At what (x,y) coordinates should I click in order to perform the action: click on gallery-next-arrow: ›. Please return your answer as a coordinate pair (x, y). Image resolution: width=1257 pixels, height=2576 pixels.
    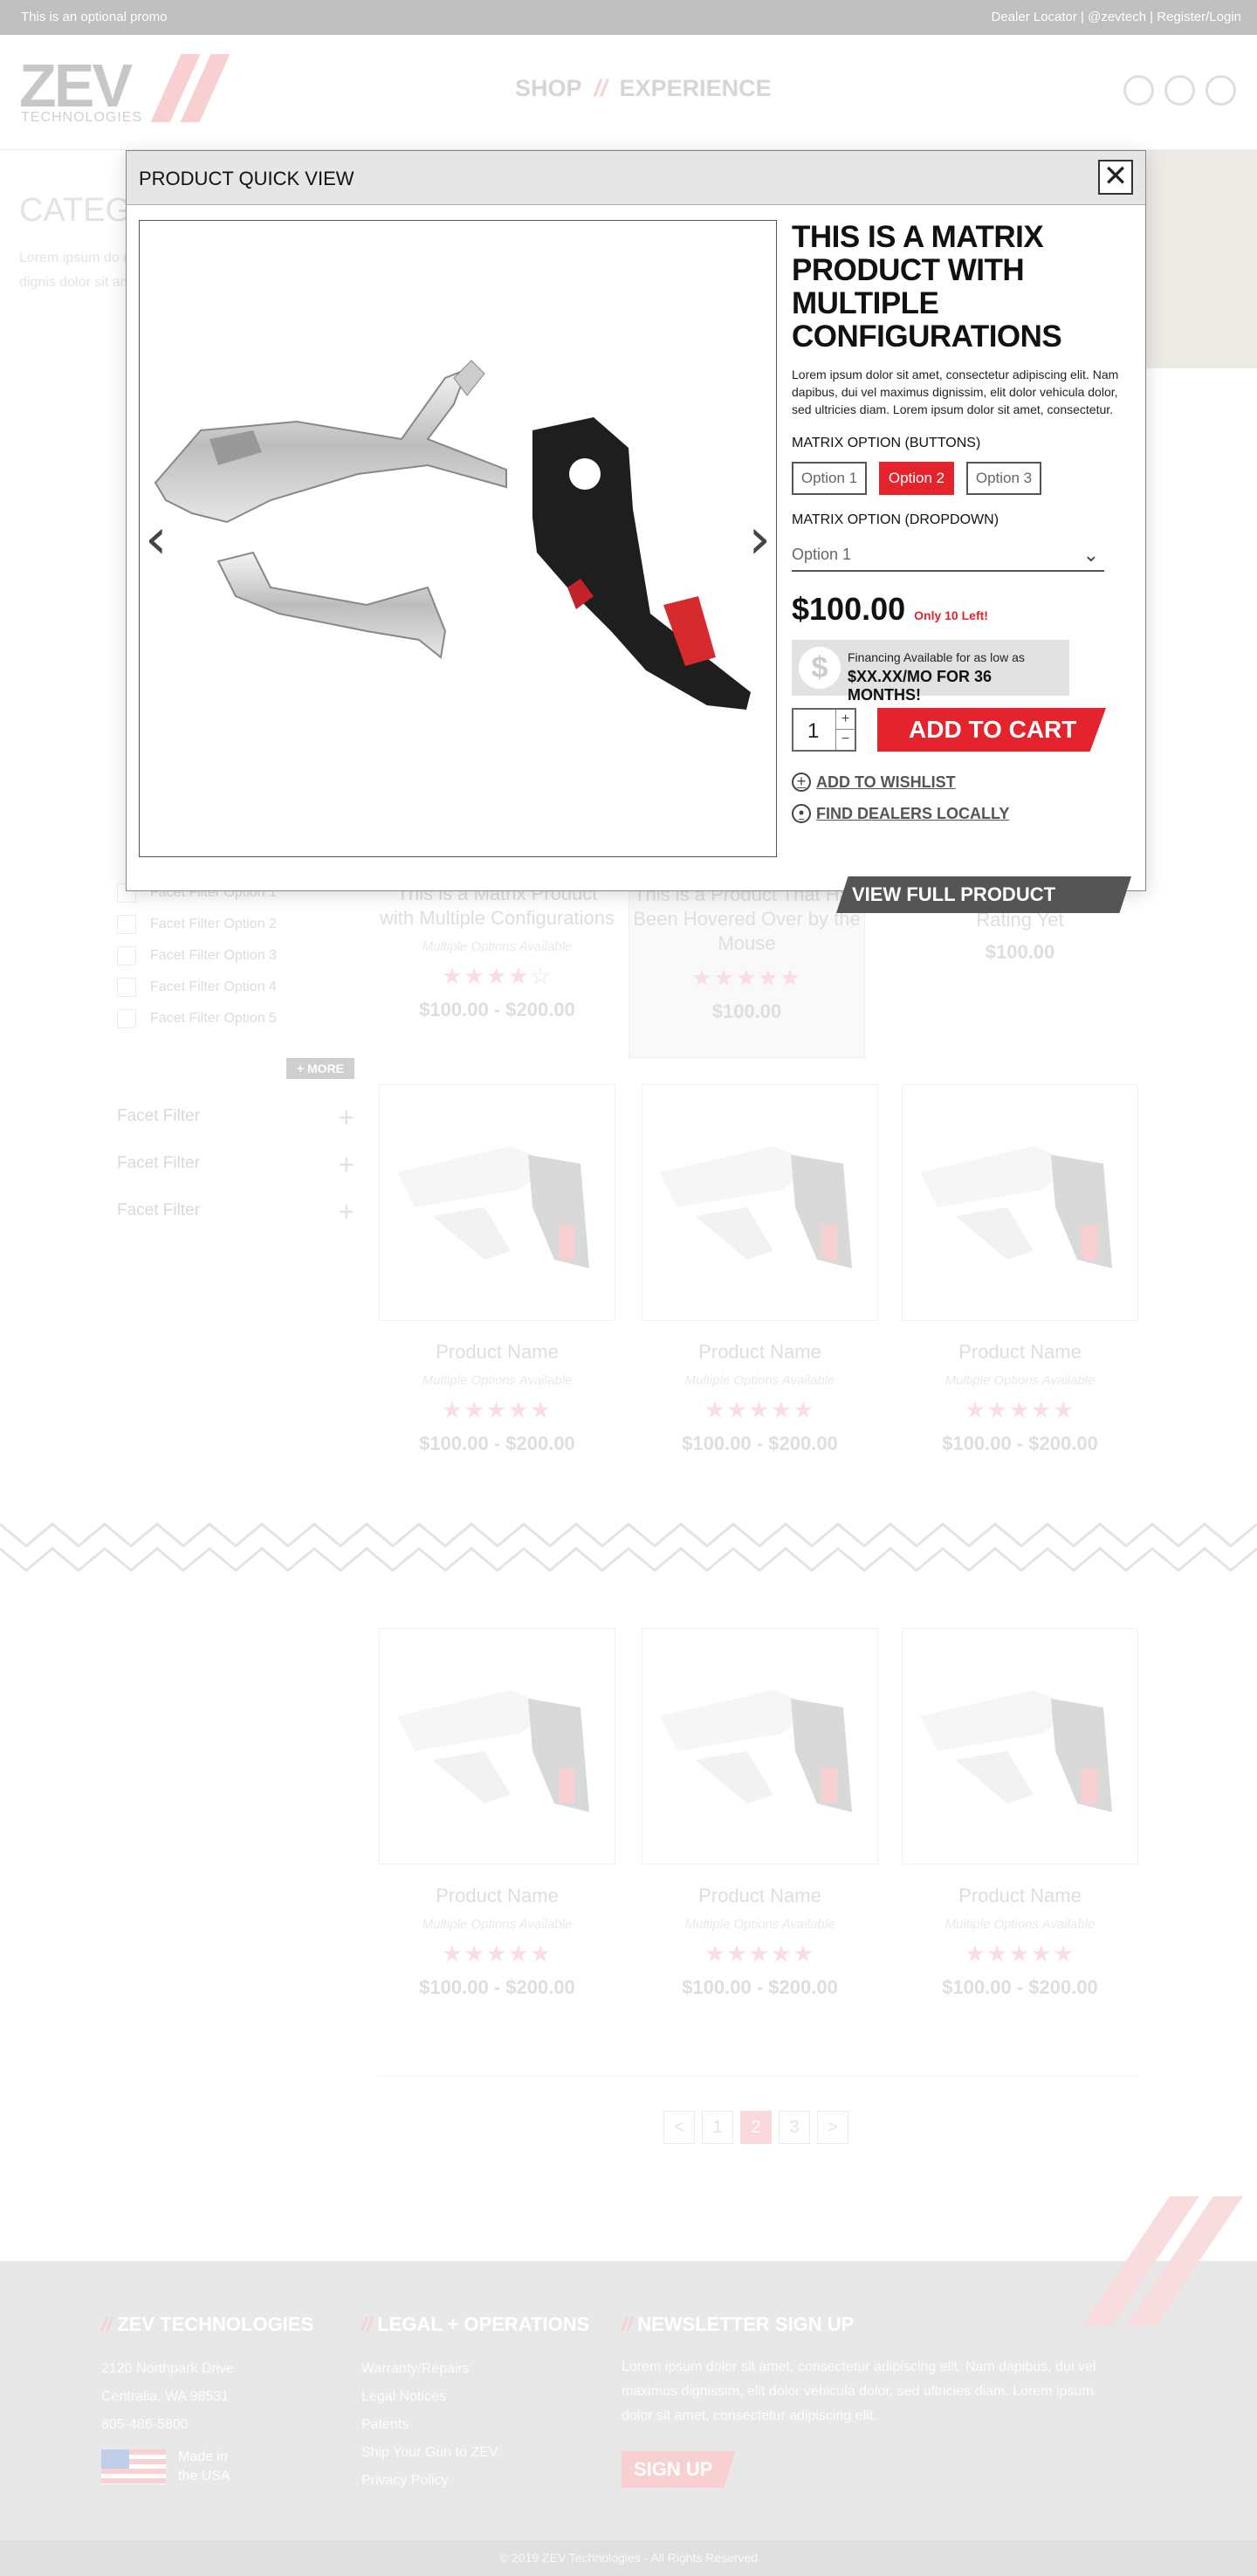
    Looking at the image, I should click on (759, 539).